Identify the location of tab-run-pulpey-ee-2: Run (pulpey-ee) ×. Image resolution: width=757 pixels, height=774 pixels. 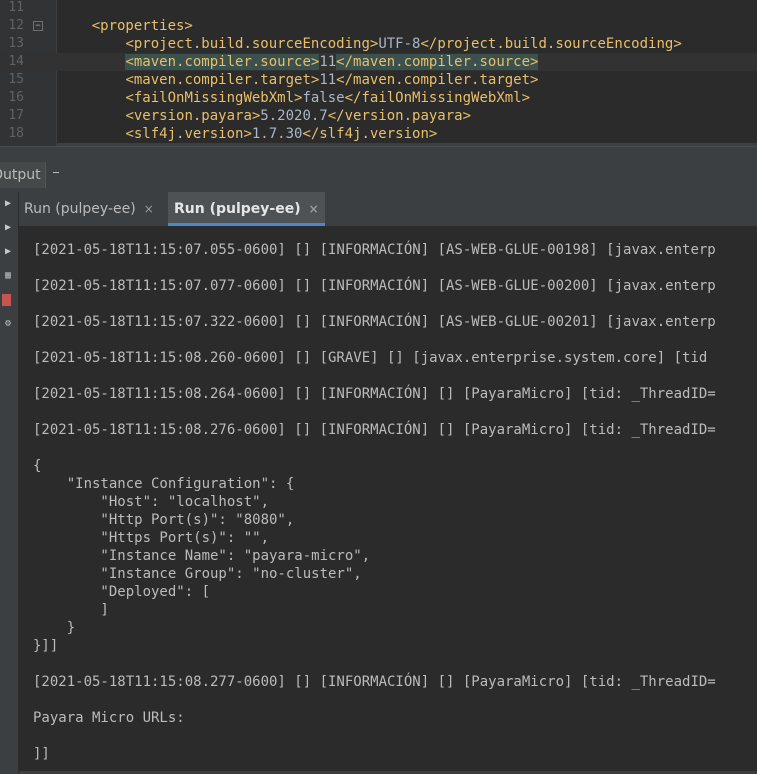
(246, 209).